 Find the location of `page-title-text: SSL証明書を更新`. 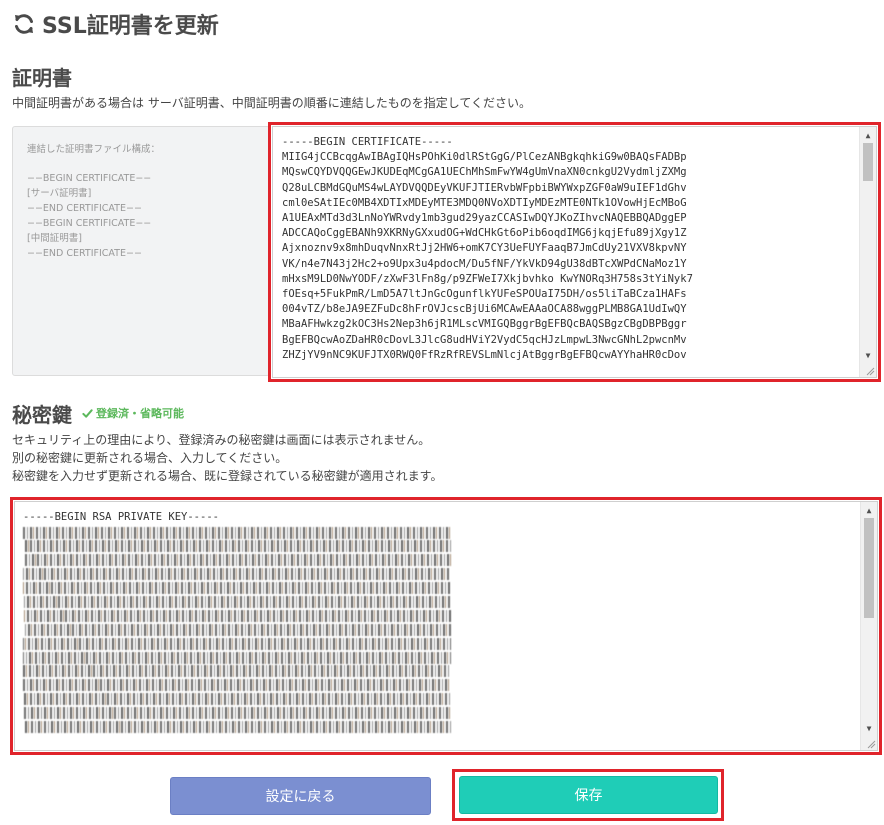

page-title-text: SSL証明書を更新 is located at coordinates (130, 26).